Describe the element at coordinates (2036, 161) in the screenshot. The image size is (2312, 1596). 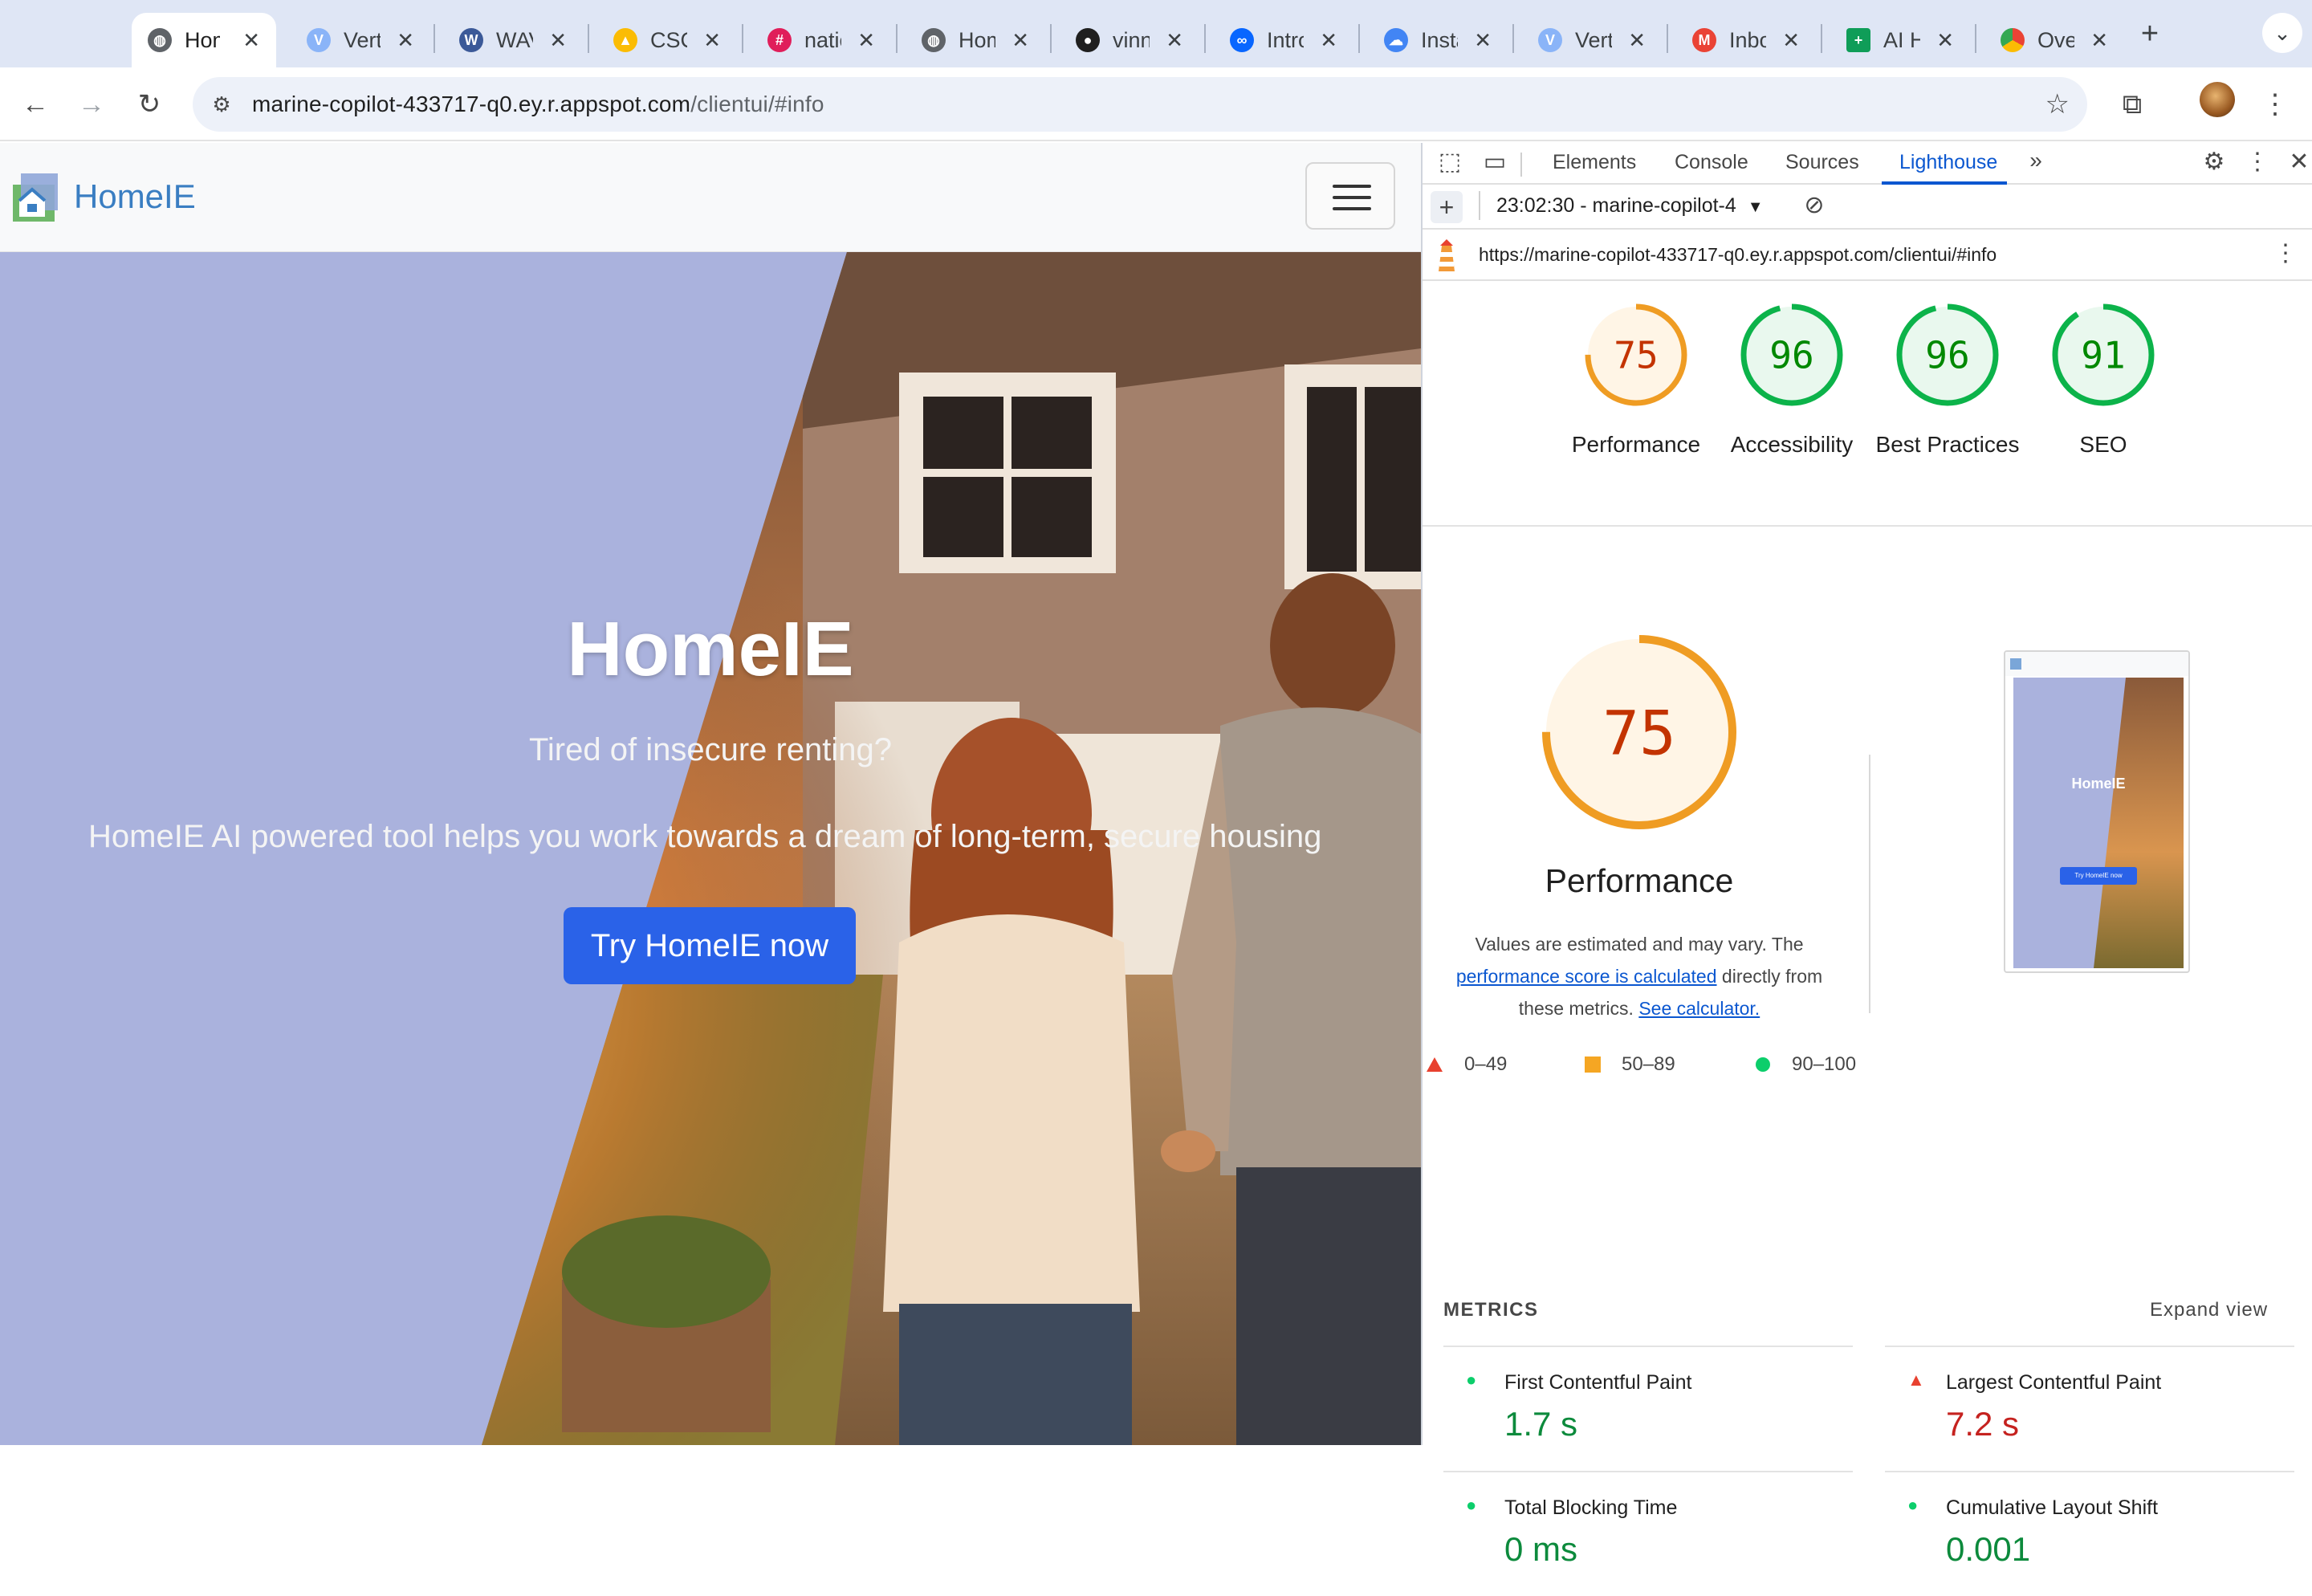
I see `more-tabs-chevron-icon: »` at that location.